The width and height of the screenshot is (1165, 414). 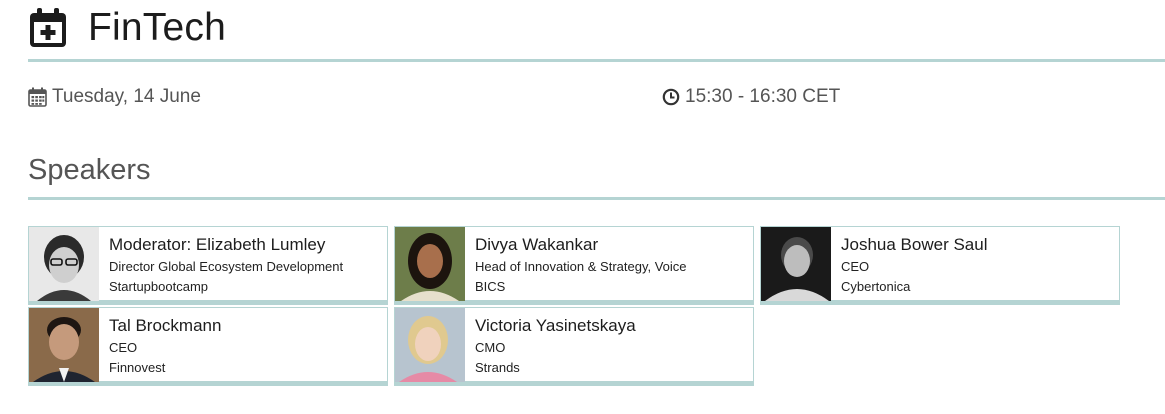 What do you see at coordinates (596, 60) in the screenshot?
I see `title-divider` at bounding box center [596, 60].